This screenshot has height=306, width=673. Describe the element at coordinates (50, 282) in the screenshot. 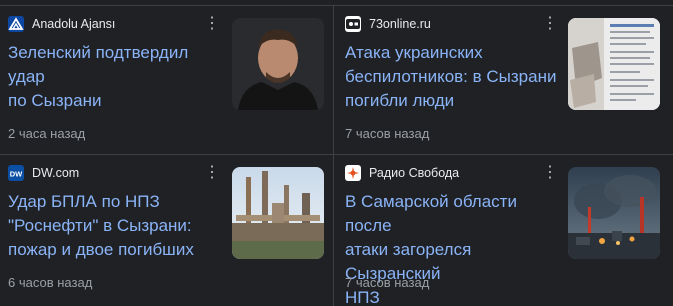

I see `timestamp: 6 часов назад` at that location.